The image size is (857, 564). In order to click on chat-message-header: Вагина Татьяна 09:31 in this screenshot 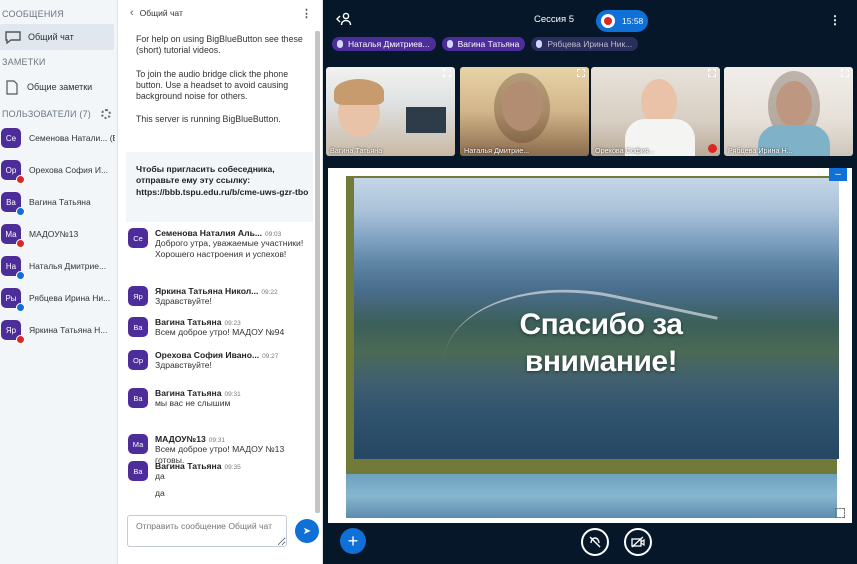, I will do `click(234, 393)`.